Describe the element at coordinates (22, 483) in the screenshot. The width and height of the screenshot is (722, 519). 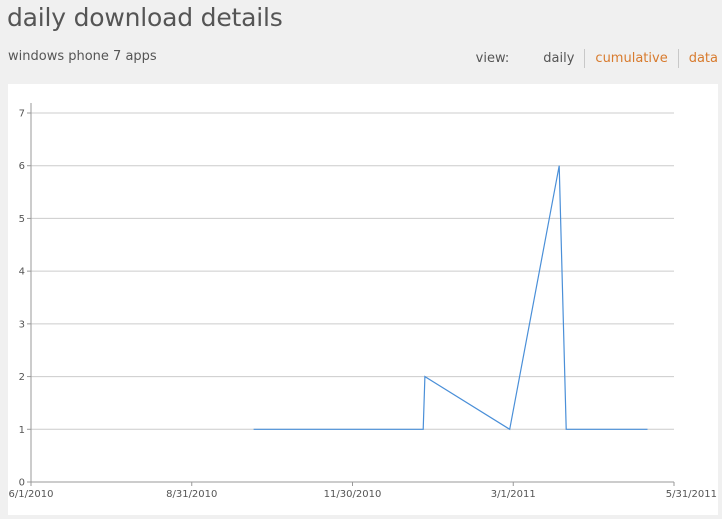
I see `y-tick-label: 0` at that location.